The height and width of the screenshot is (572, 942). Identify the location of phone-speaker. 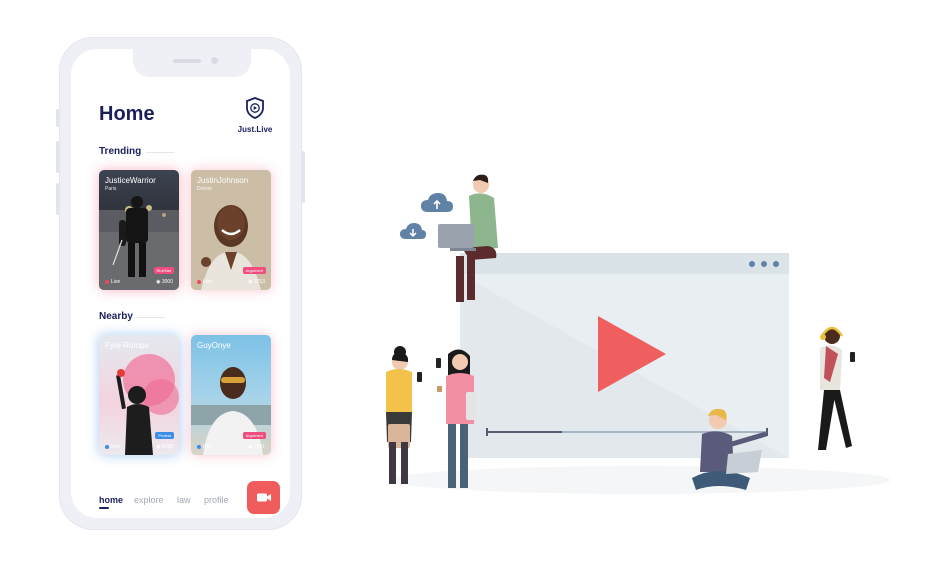
(187, 61).